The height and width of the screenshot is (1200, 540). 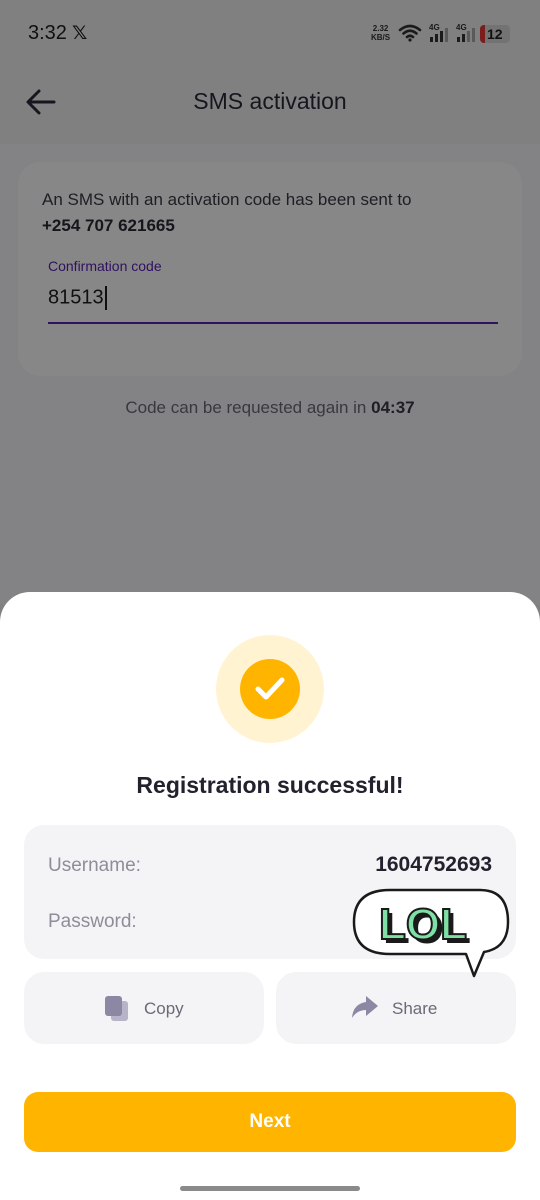 What do you see at coordinates (116, 1008) in the screenshot?
I see `copy-icon` at bounding box center [116, 1008].